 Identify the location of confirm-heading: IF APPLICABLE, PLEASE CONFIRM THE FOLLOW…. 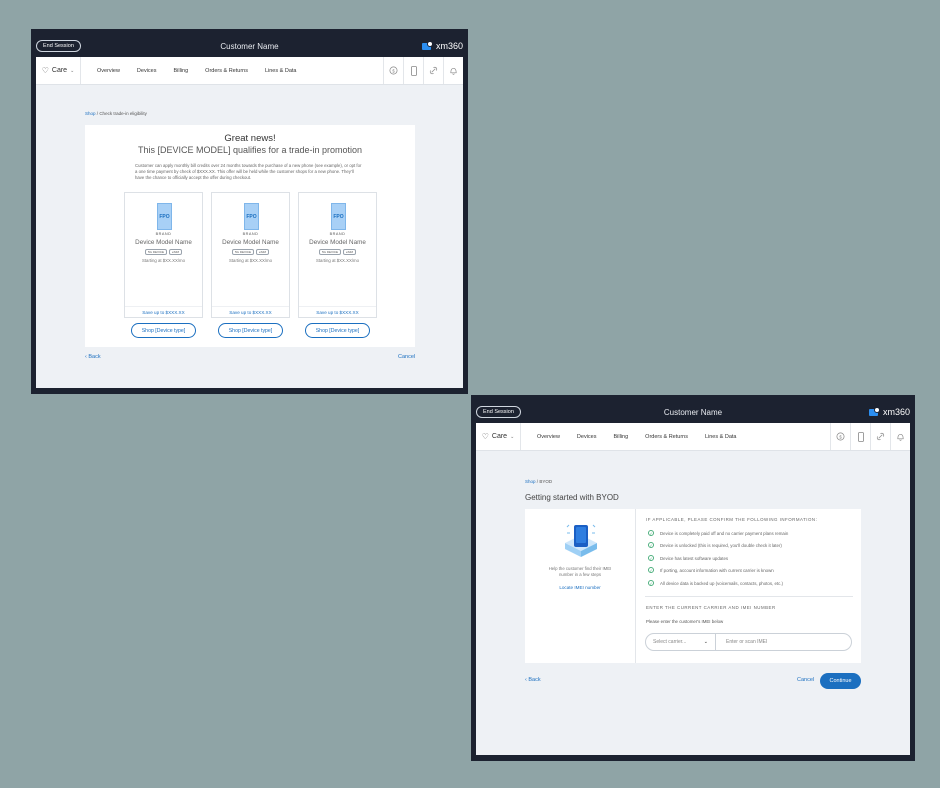
(732, 519).